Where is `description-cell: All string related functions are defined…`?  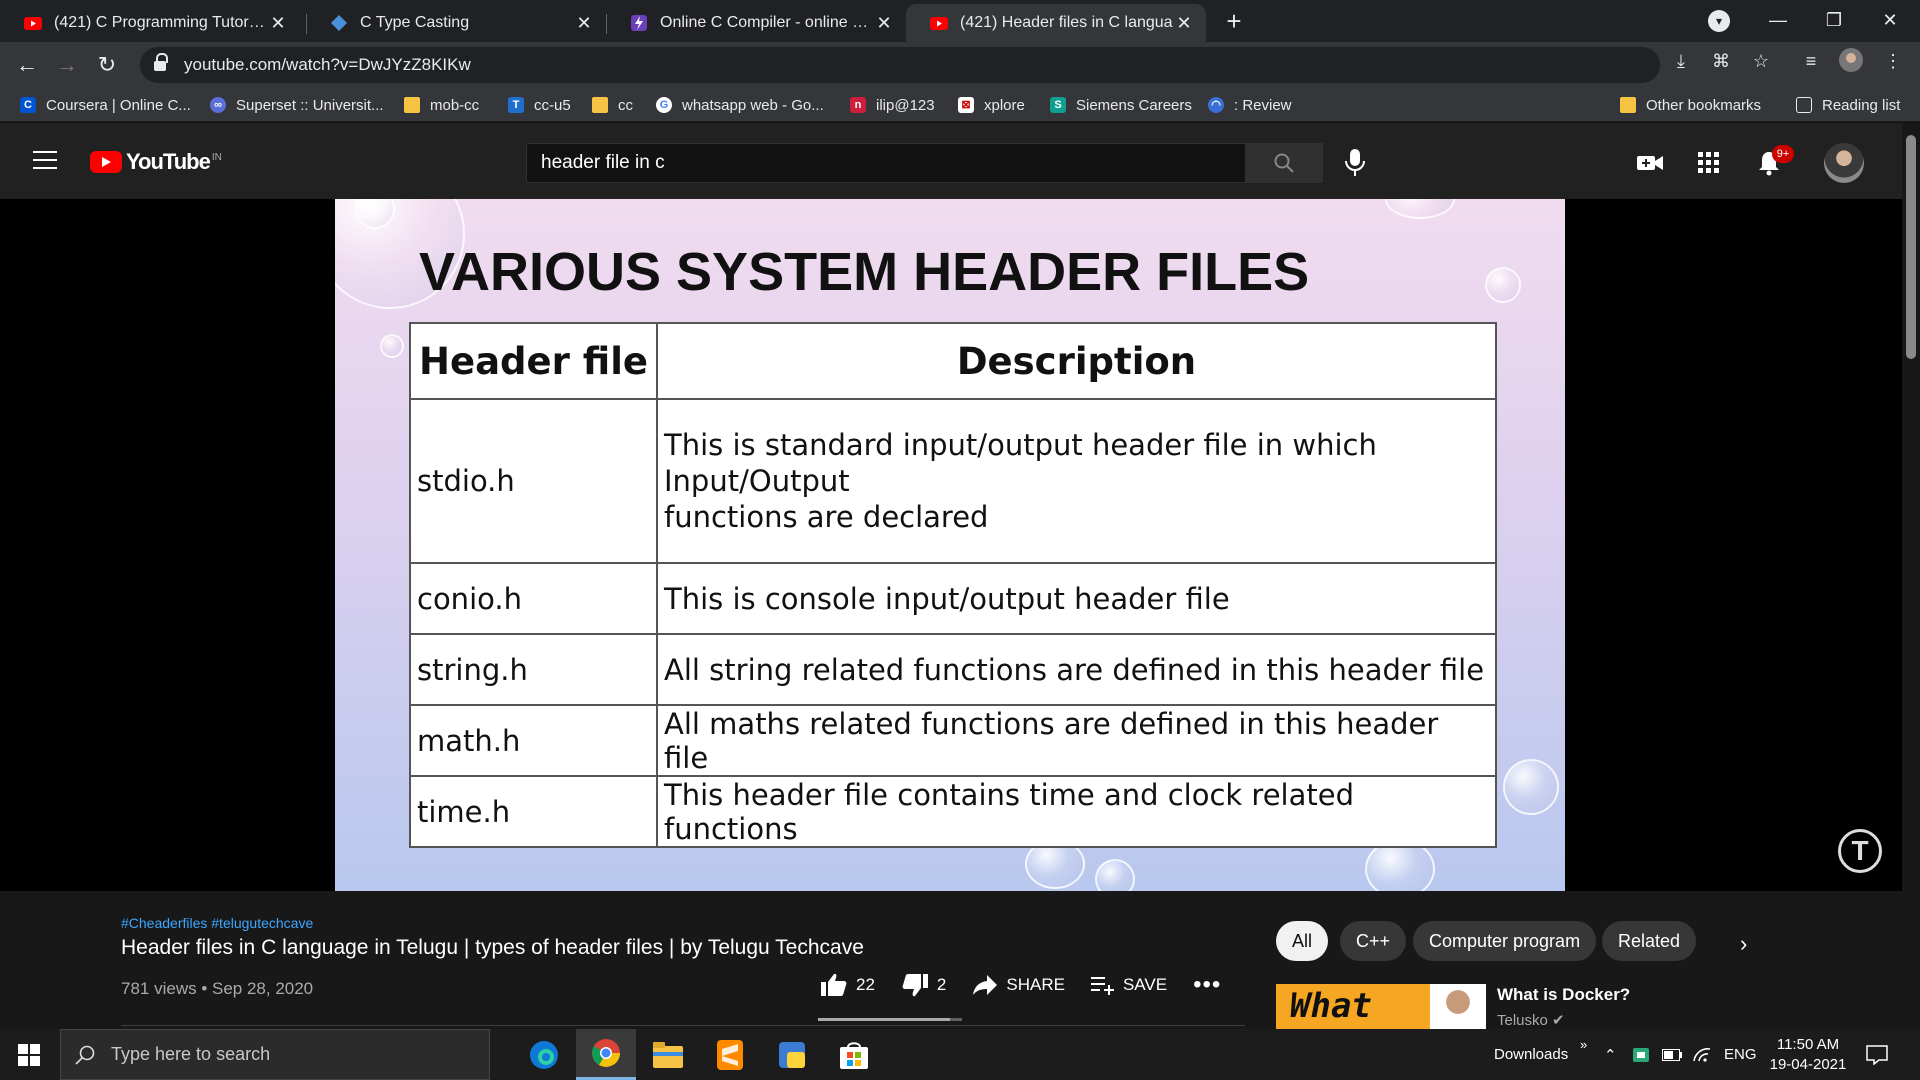
description-cell: All string related functions are defined… is located at coordinates (1076, 669).